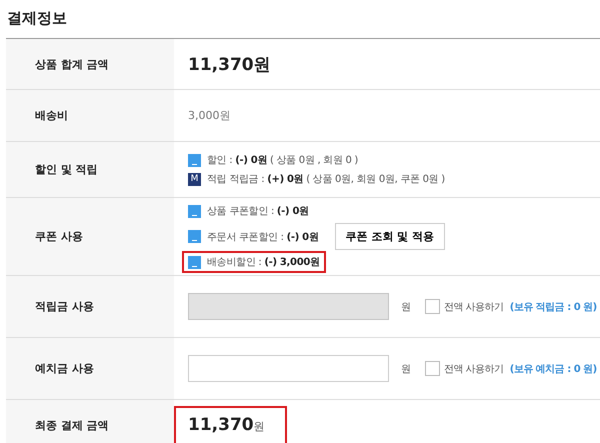 The width and height of the screenshot is (600, 443). Describe the element at coordinates (210, 115) in the screenshot. I see `value-text: 3,000원` at that location.